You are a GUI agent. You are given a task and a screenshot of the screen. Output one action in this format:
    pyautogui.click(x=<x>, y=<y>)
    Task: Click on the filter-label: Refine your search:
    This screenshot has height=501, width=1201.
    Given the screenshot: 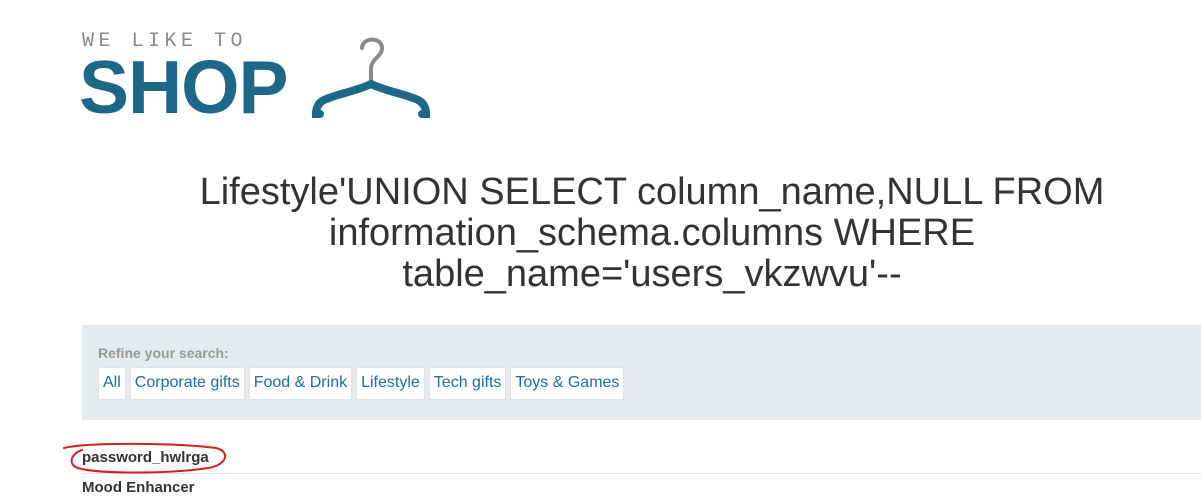 What is the action you would take?
    pyautogui.click(x=163, y=353)
    